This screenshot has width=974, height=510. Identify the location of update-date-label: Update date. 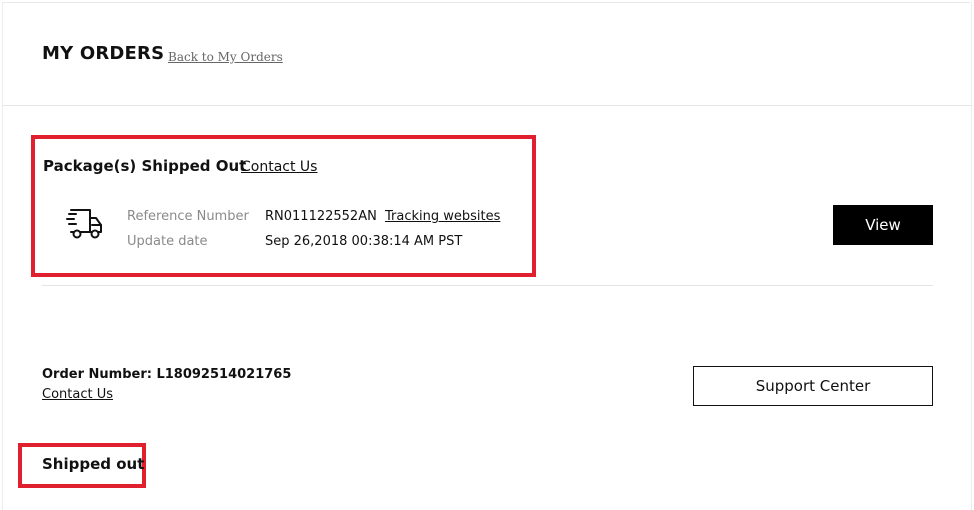
(167, 241).